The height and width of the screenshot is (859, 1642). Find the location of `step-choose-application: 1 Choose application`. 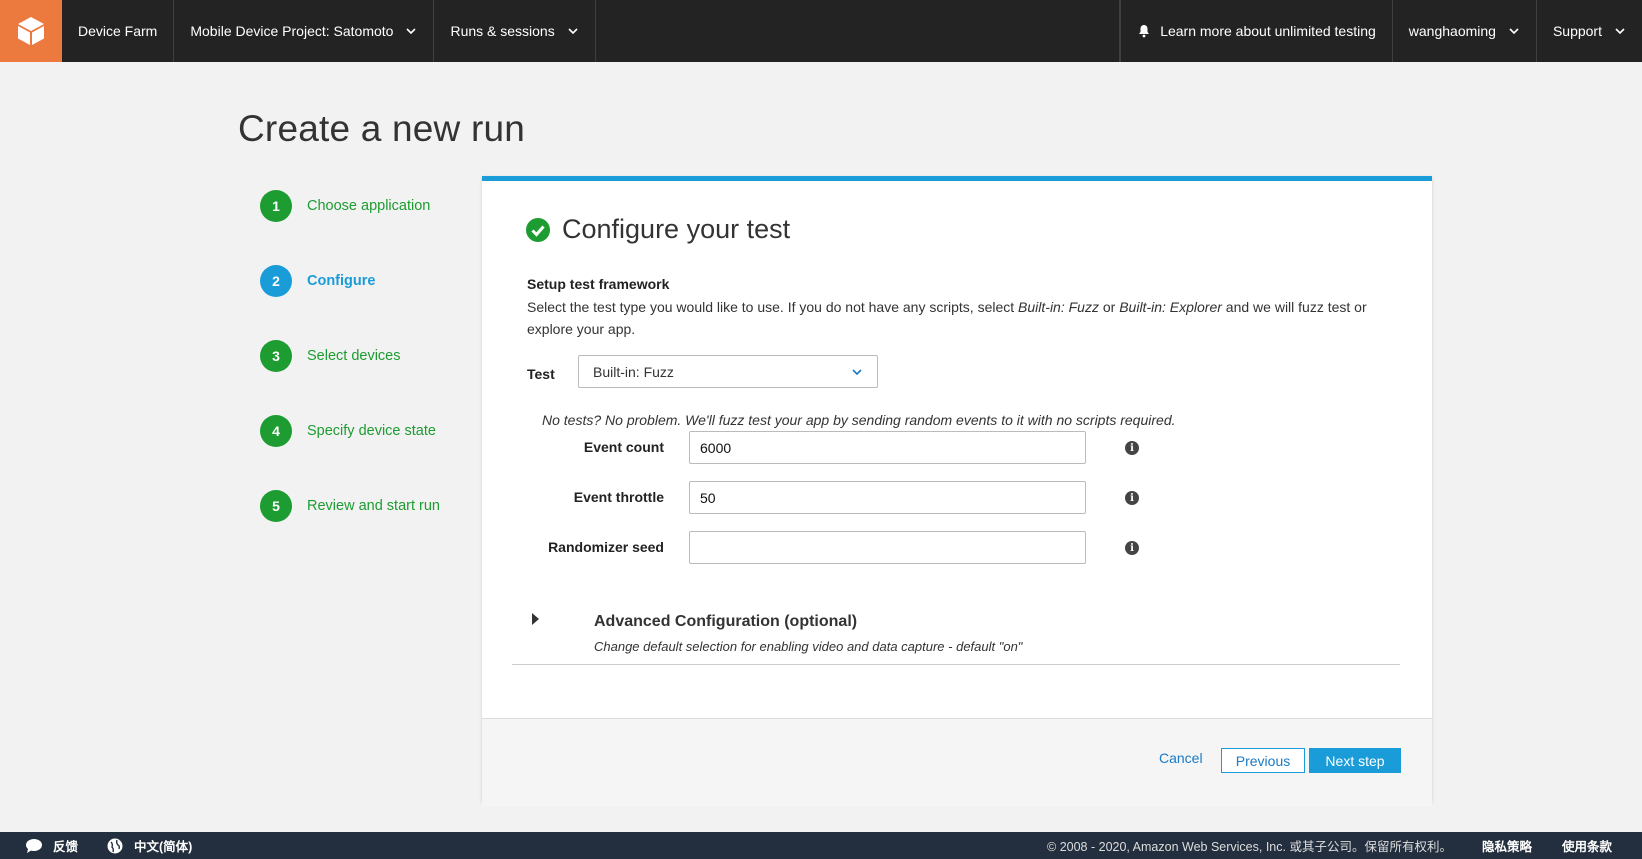

step-choose-application: 1 Choose application is located at coordinates (350, 206).